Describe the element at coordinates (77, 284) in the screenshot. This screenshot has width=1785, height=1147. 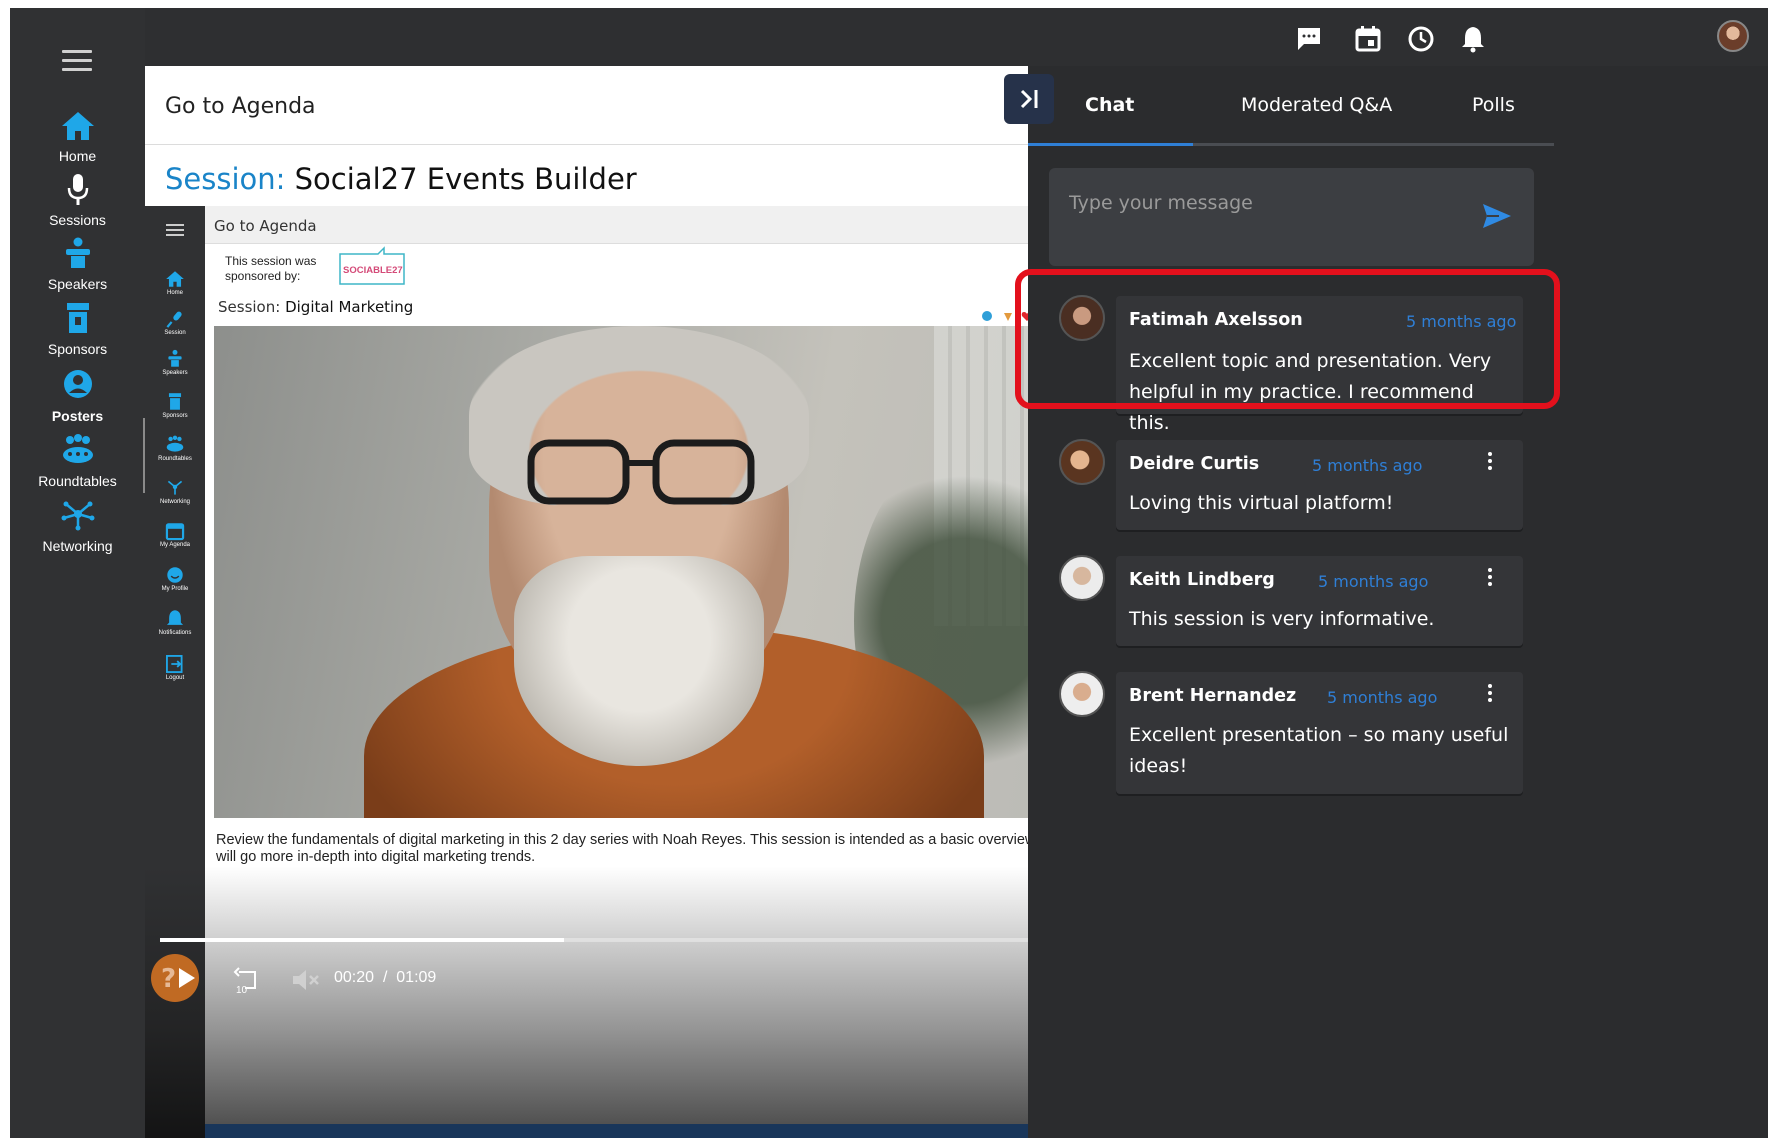
I see `sidebar-item-label: Speakers` at that location.